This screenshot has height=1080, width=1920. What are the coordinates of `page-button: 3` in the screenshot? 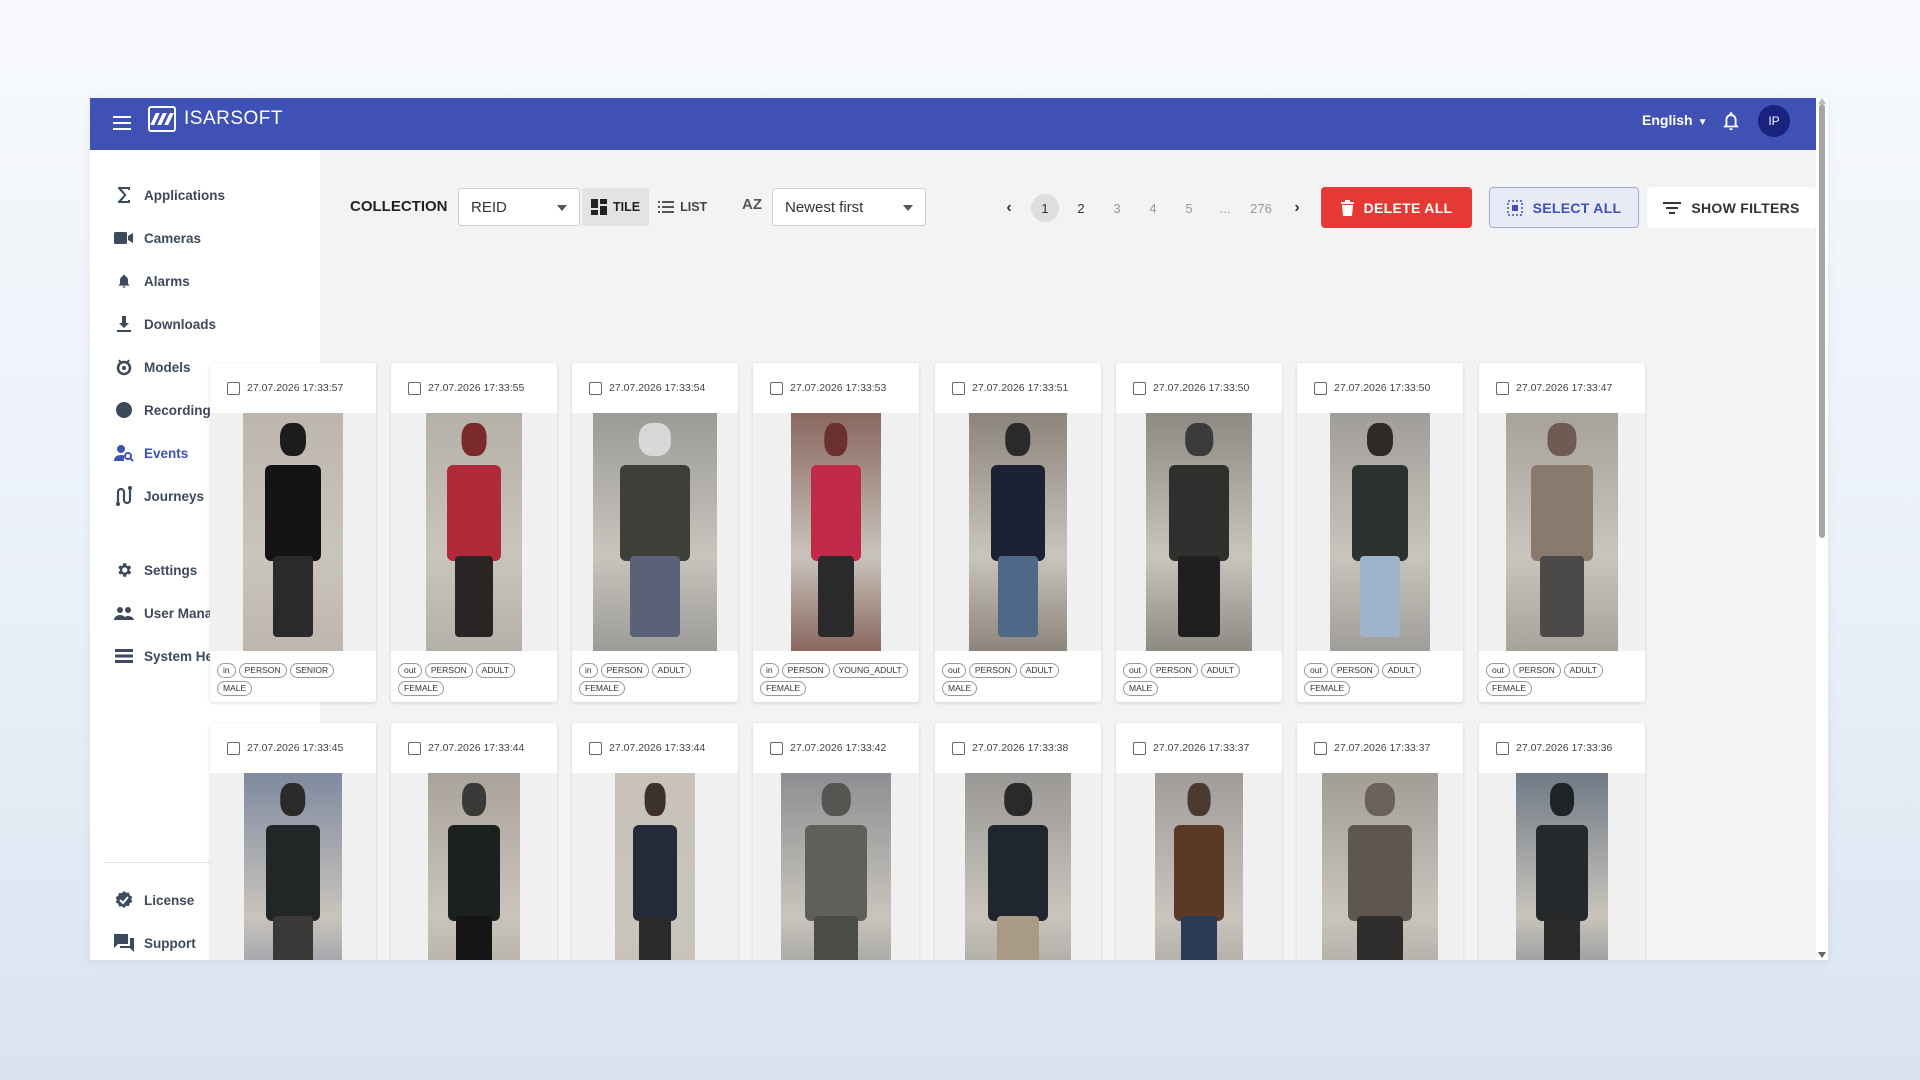 It's located at (1117, 208).